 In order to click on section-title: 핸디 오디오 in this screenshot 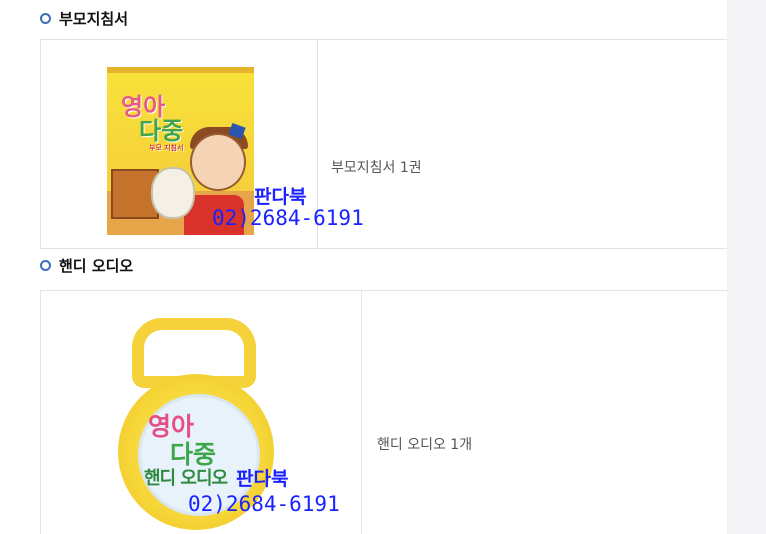, I will do `click(96, 265)`.